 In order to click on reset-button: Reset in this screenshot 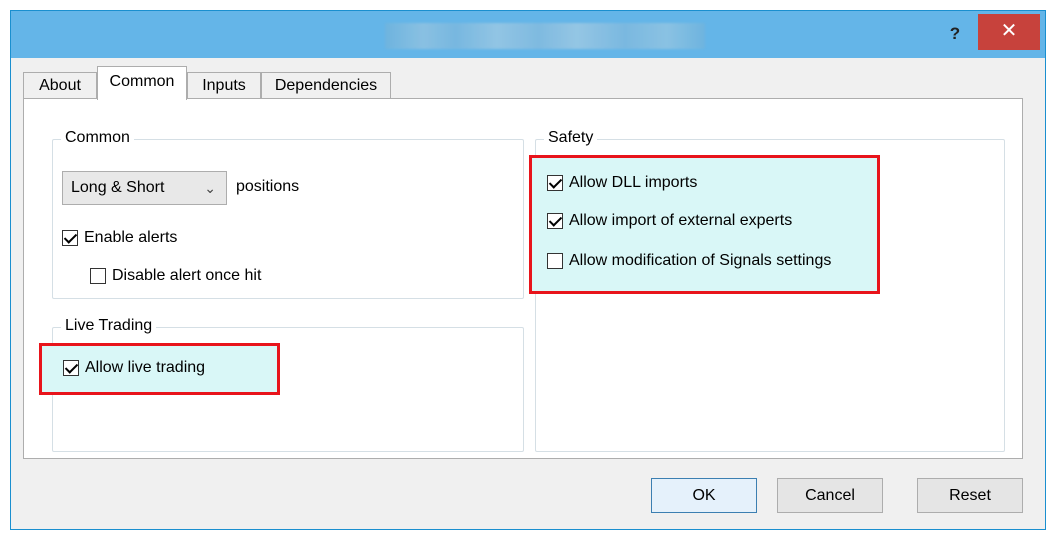, I will do `click(970, 495)`.